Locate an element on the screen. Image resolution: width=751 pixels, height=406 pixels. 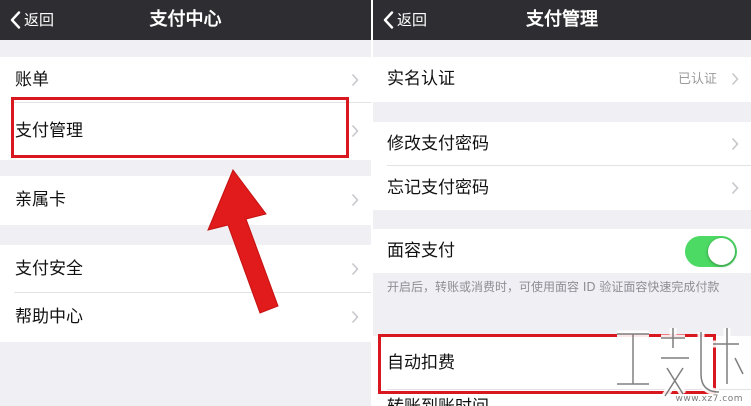
page-title: 支付中心 is located at coordinates (185, 19).